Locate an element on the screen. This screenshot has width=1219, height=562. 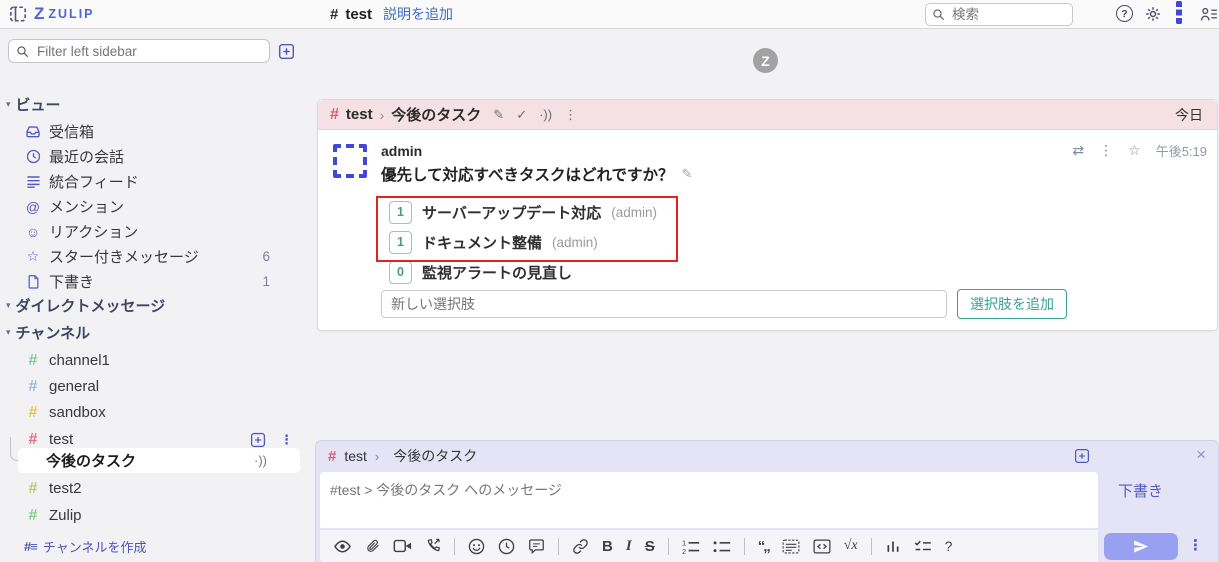
message-bubble-icon is located at coordinates (536, 546).